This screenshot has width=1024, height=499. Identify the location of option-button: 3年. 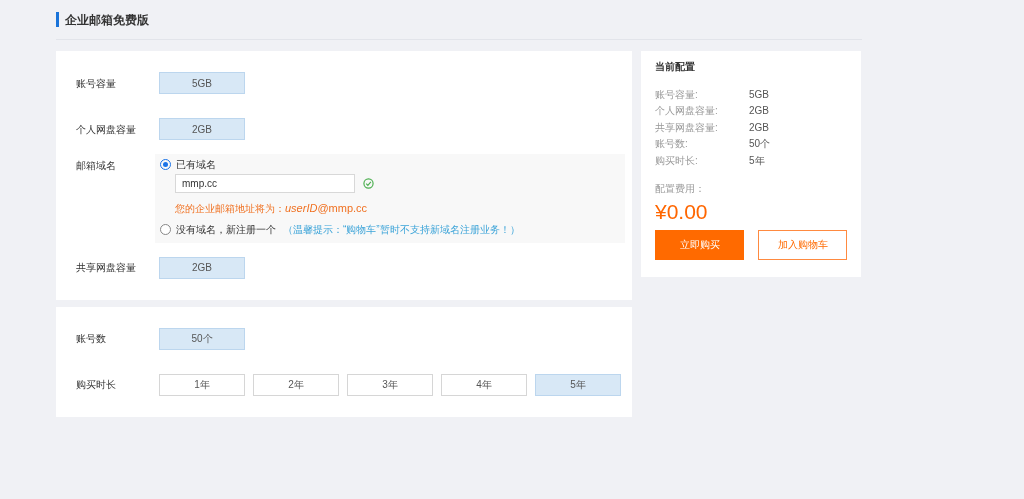
(390, 384).